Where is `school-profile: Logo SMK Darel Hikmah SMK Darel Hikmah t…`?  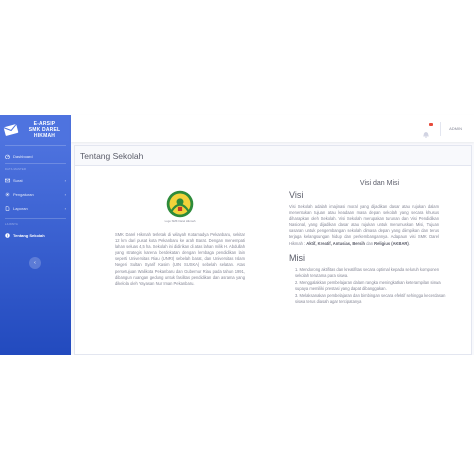 school-profile: Logo SMK Darel Hikmah SMK Darel Hikmah t… is located at coordinates (180, 242).